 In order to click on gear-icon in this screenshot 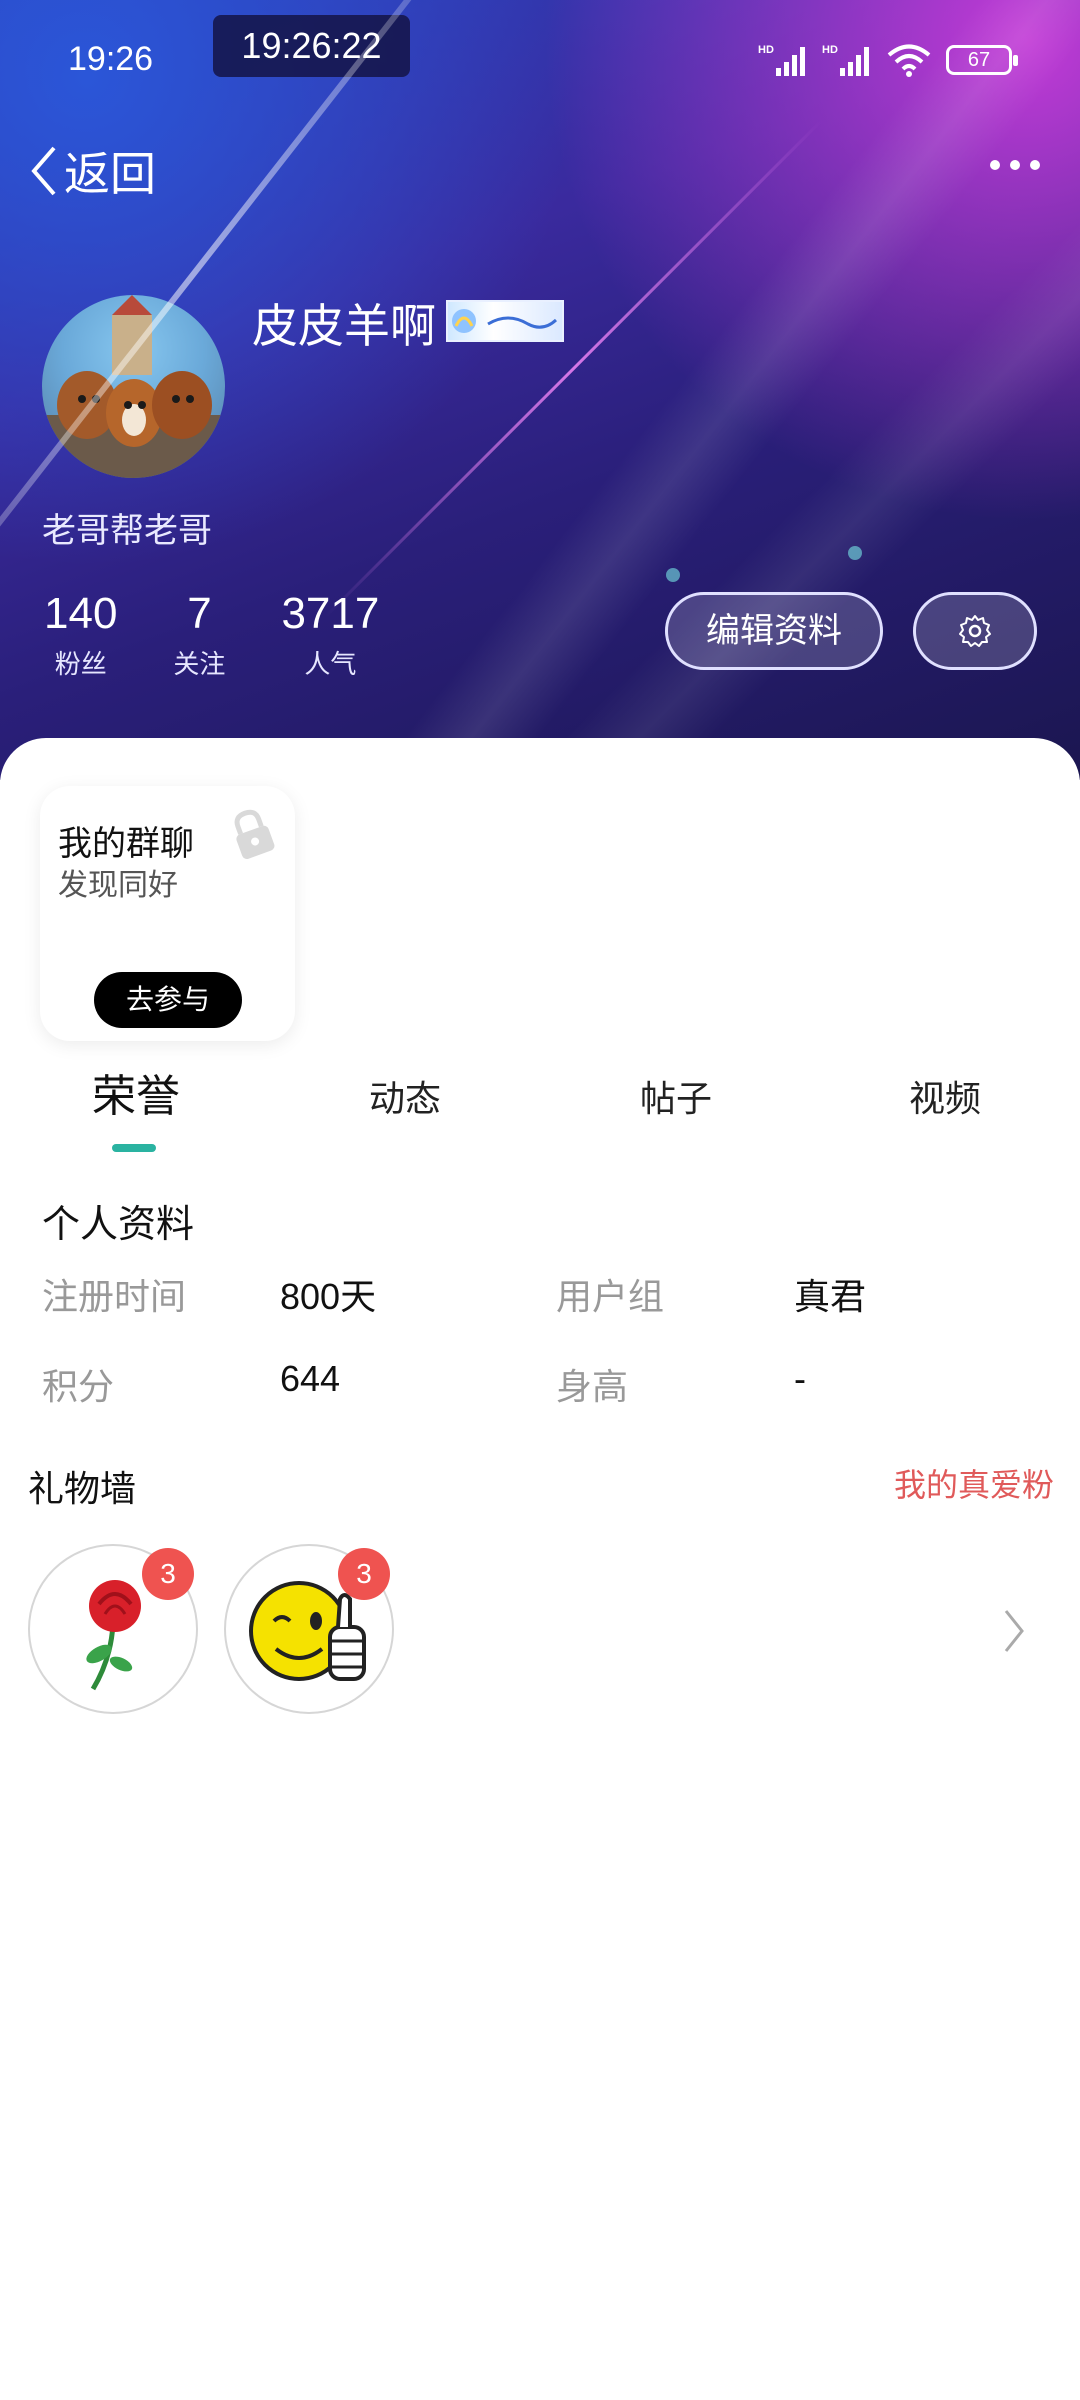, I will do `click(975, 631)`.